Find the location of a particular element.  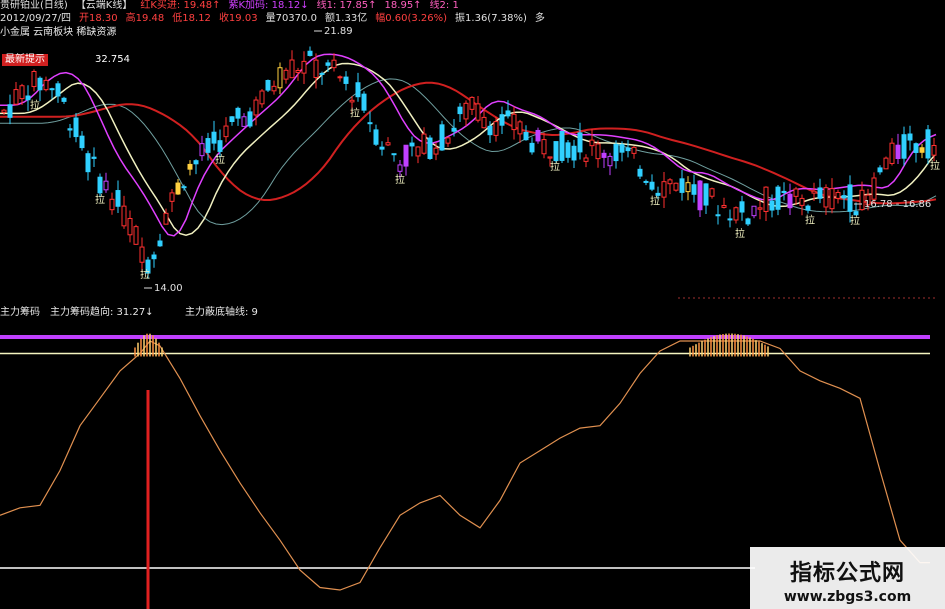

header-field: 收19.03 is located at coordinates (238, 18).